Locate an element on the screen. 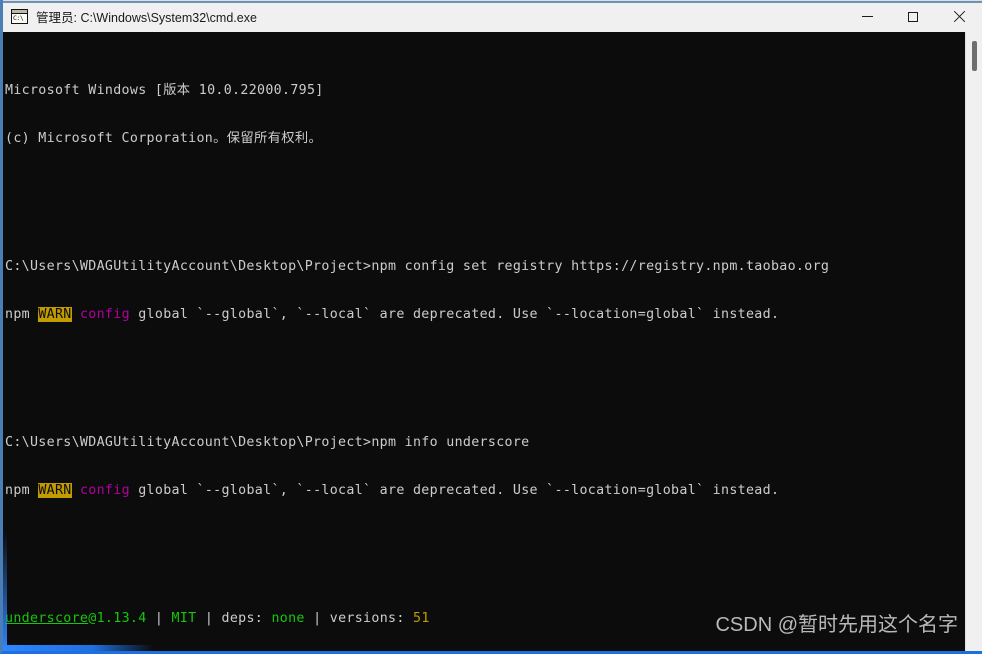 The image size is (982, 654). window-edge-glow-bottom is located at coordinates (78, 648).